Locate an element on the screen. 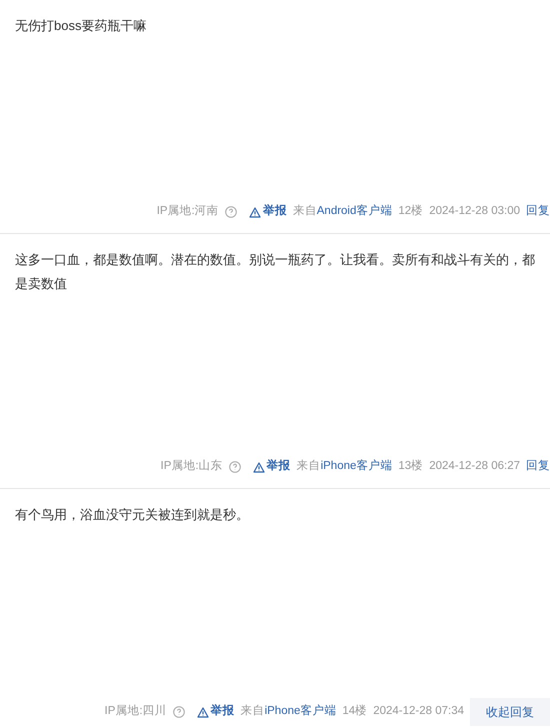 This screenshot has height=727, width=550. collapse-replies-button: 收起回复 is located at coordinates (510, 712).